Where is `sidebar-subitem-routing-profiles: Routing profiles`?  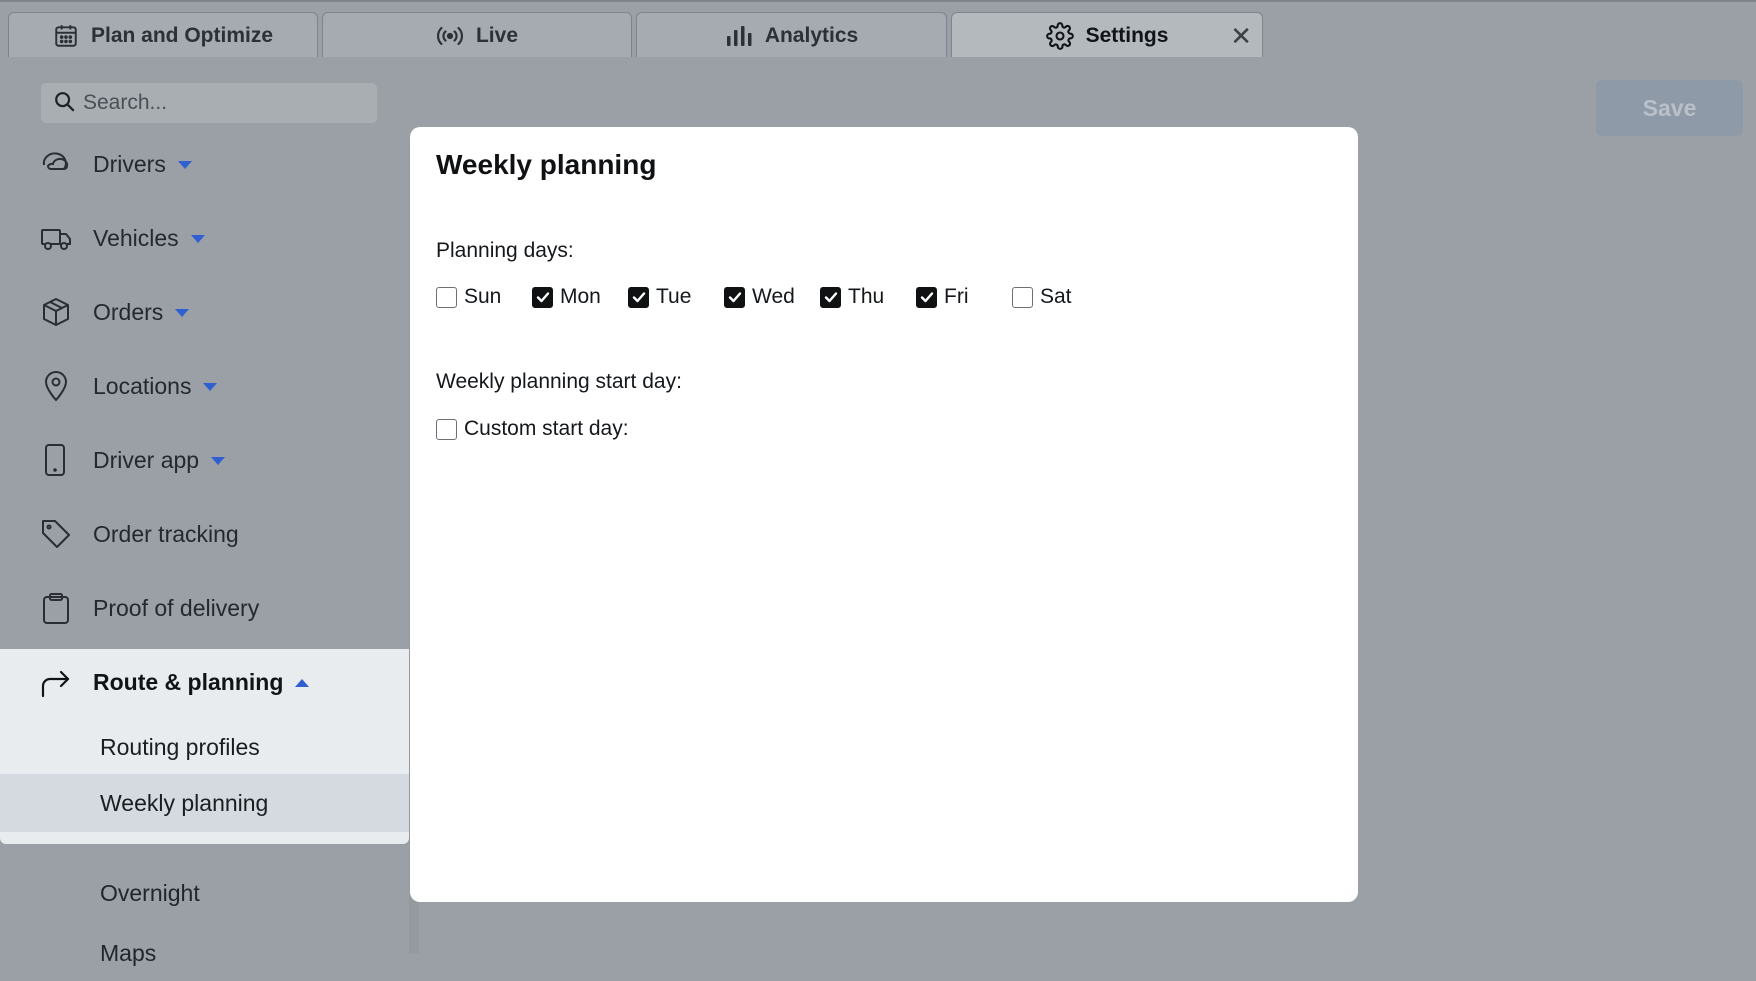 sidebar-subitem-routing-profiles: Routing profiles is located at coordinates (204, 747).